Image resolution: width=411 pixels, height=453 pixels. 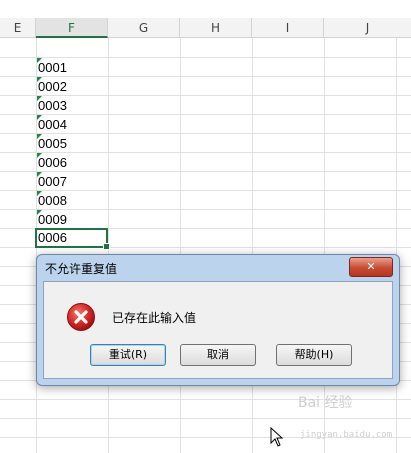 I want to click on close-button: ✕, so click(x=371, y=267).